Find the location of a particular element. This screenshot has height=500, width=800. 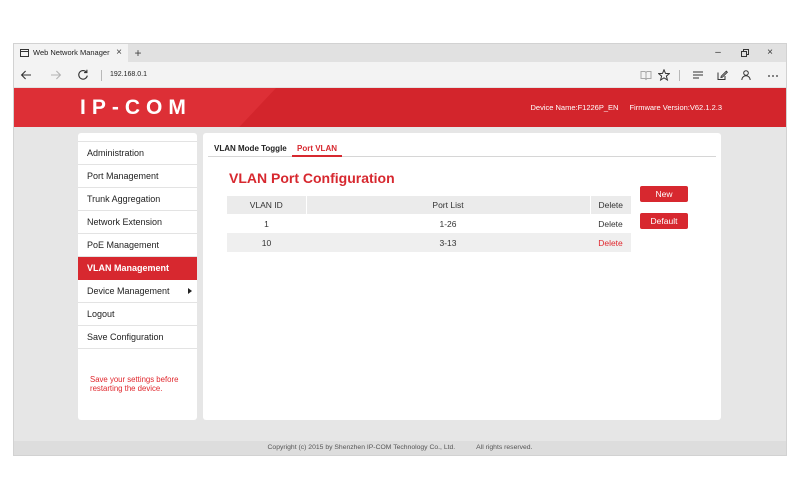

tab-vlan-mode-toggle: VLAN Mode Toggle is located at coordinates (250, 149).